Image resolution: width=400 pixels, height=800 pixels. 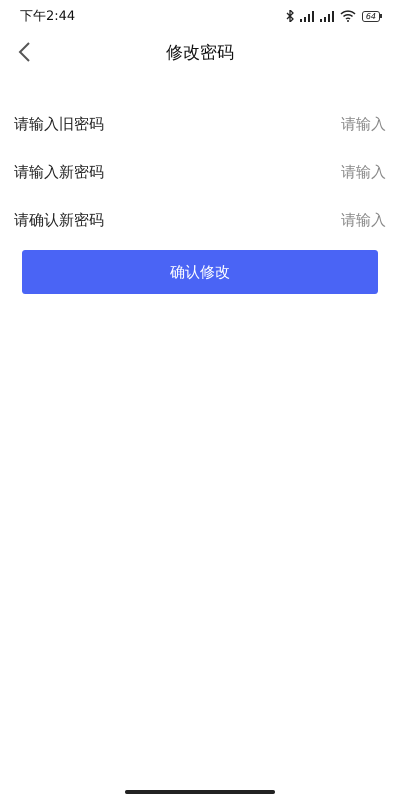 I want to click on status-time: 下午2:44, so click(x=48, y=16).